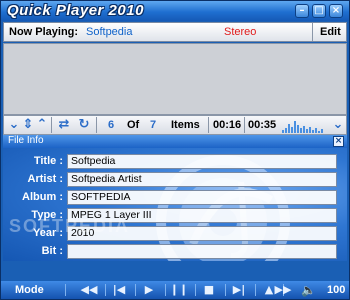 Image resolution: width=350 pixels, height=300 pixels. Describe the element at coordinates (29, 290) in the screenshot. I see `mode-button: Mode` at that location.